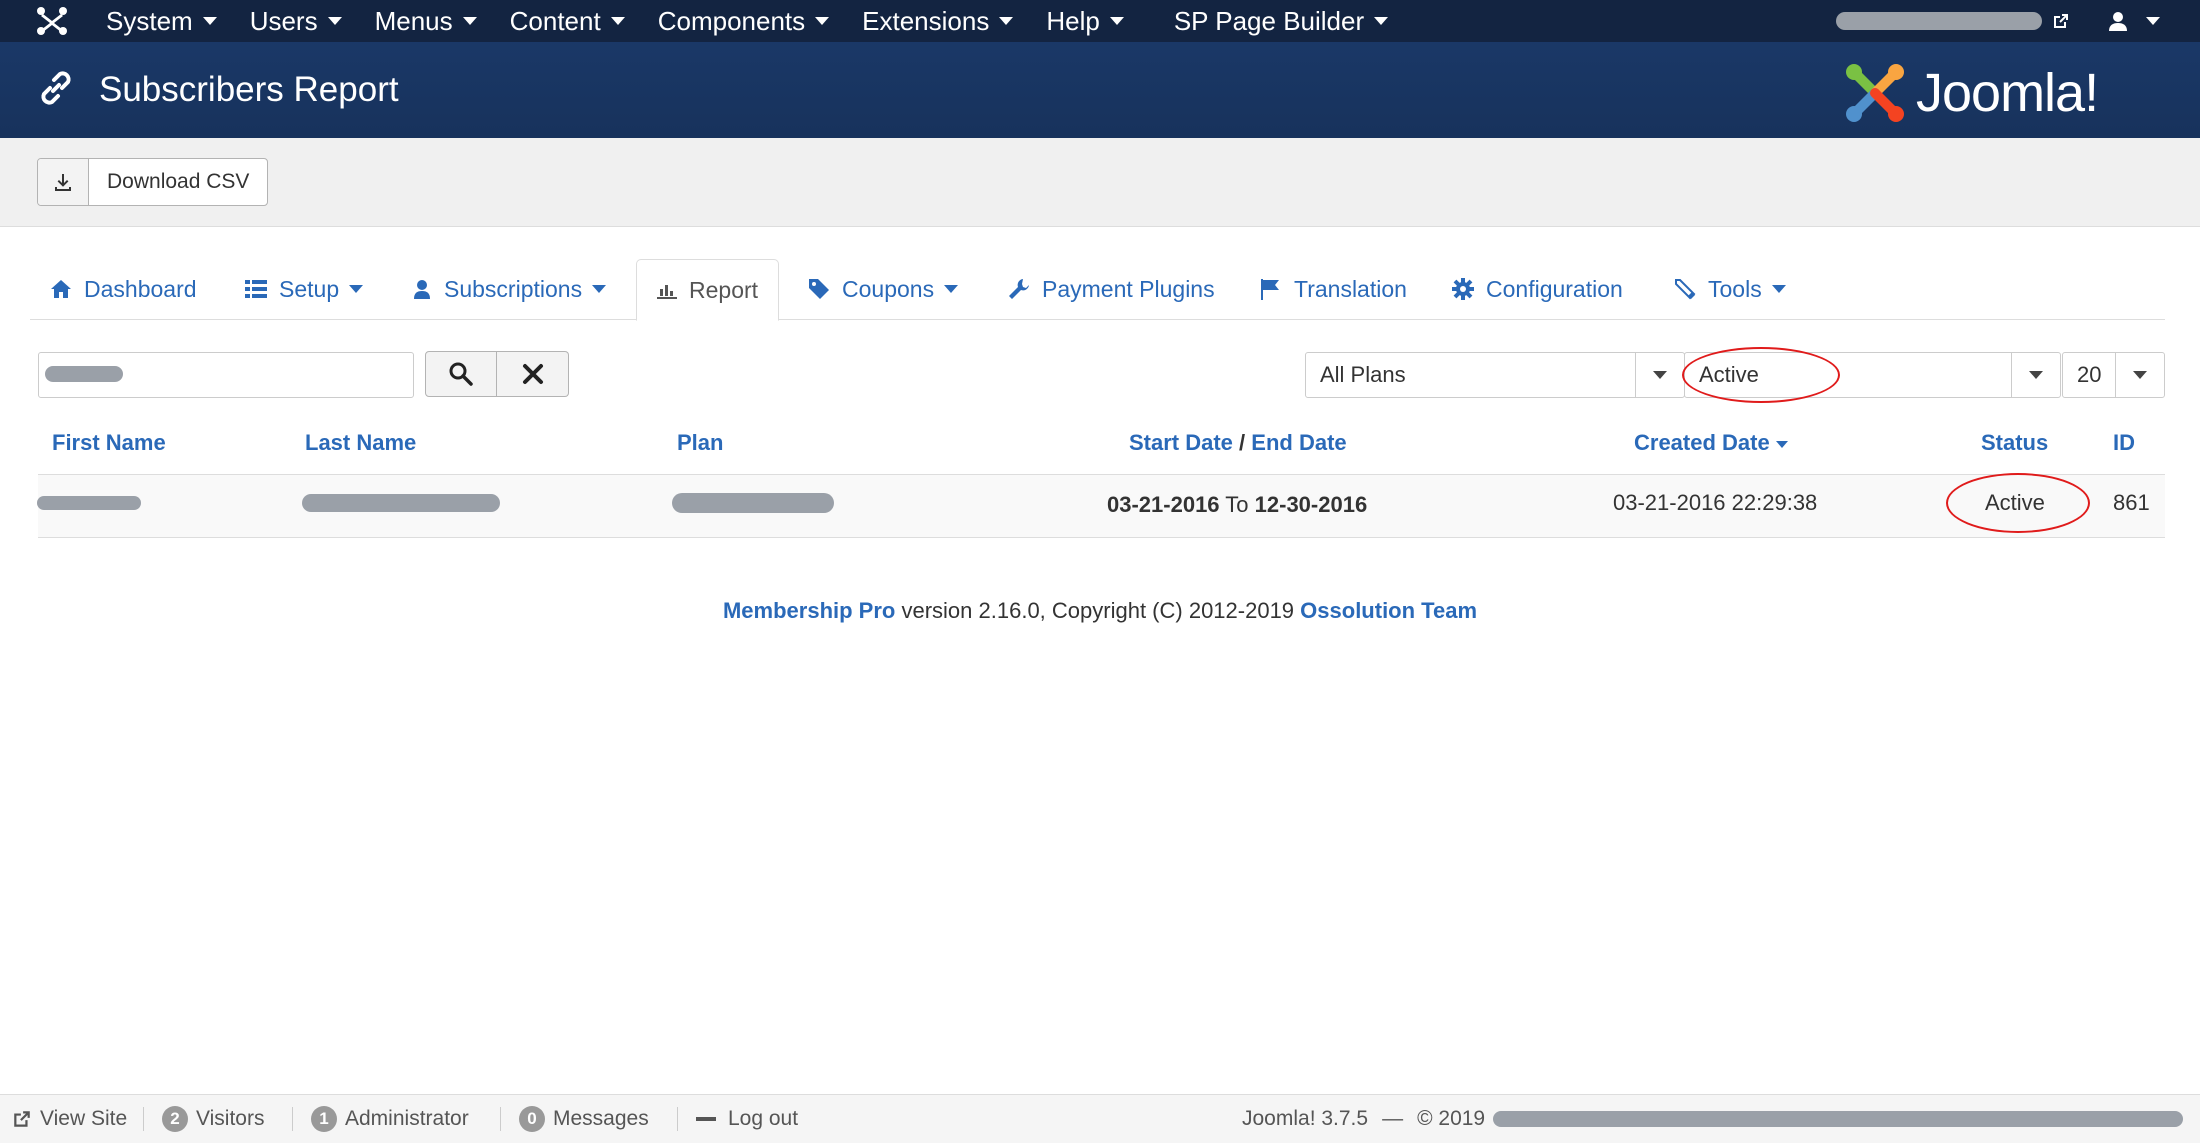 The width and height of the screenshot is (2200, 1143). I want to click on administrator-link: 1 Administrator, so click(390, 1119).